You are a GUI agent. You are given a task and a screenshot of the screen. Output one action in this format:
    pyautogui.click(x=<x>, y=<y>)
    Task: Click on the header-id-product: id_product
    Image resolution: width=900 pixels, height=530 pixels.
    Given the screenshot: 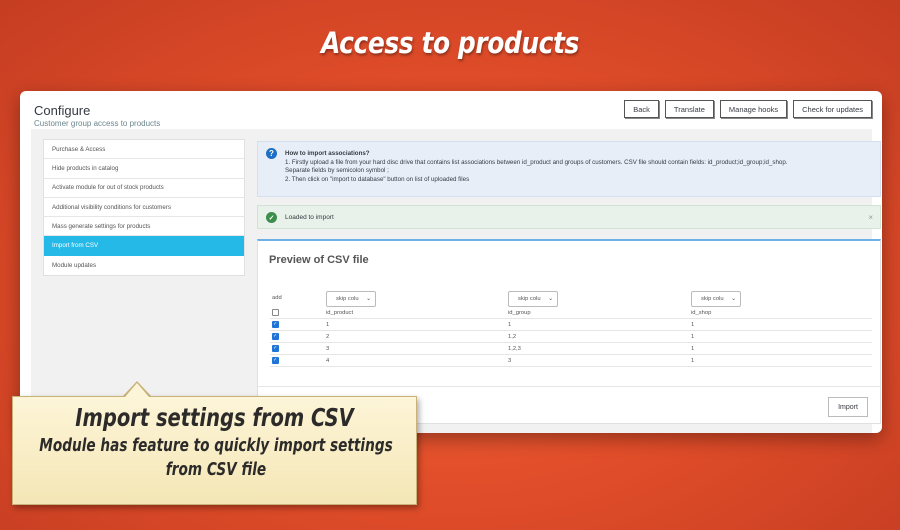 What is the action you would take?
    pyautogui.click(x=340, y=313)
    